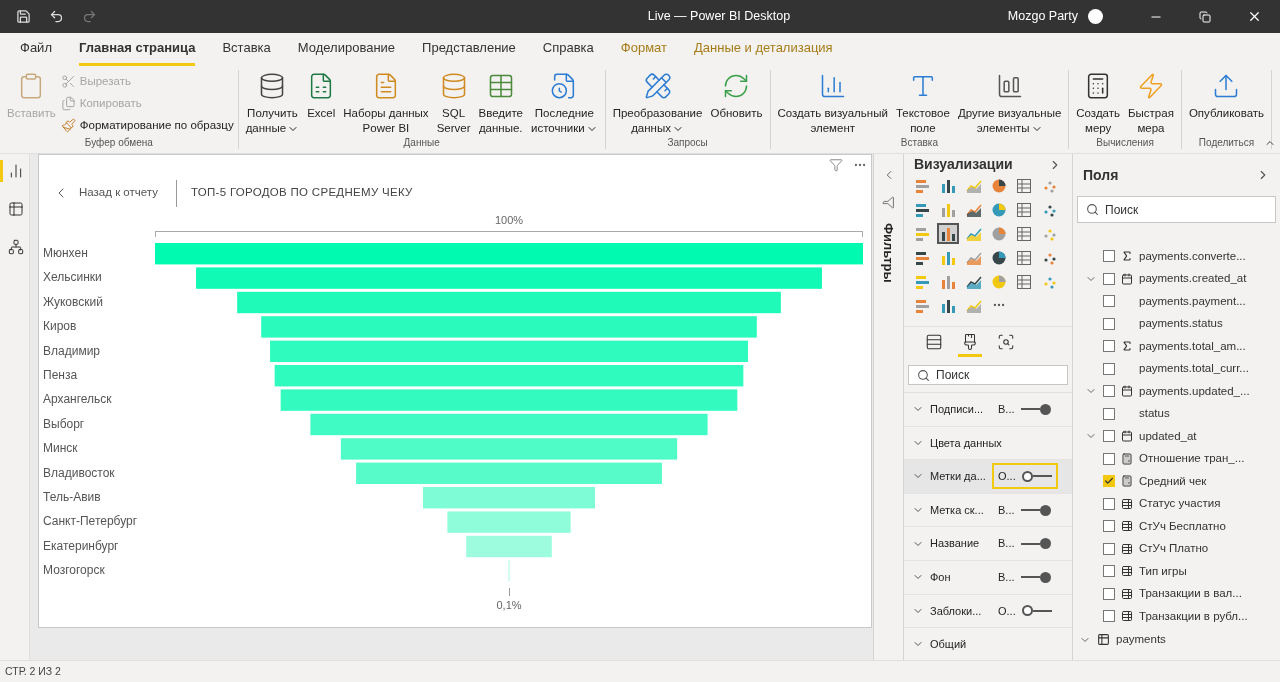 Image resolution: width=1280 pixels, height=682 pixels. I want to click on axis-label: 0,1%, so click(509, 604).